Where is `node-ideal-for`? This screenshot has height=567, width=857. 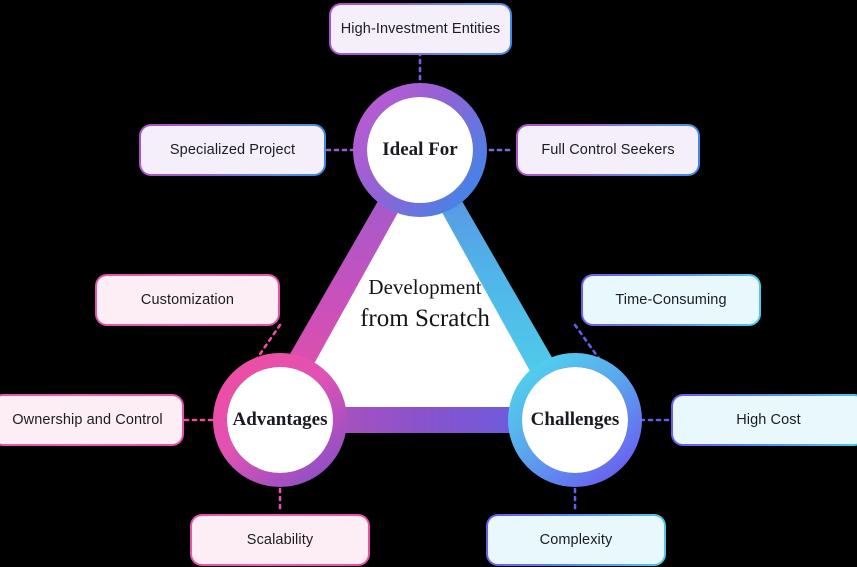 node-ideal-for is located at coordinates (420, 150).